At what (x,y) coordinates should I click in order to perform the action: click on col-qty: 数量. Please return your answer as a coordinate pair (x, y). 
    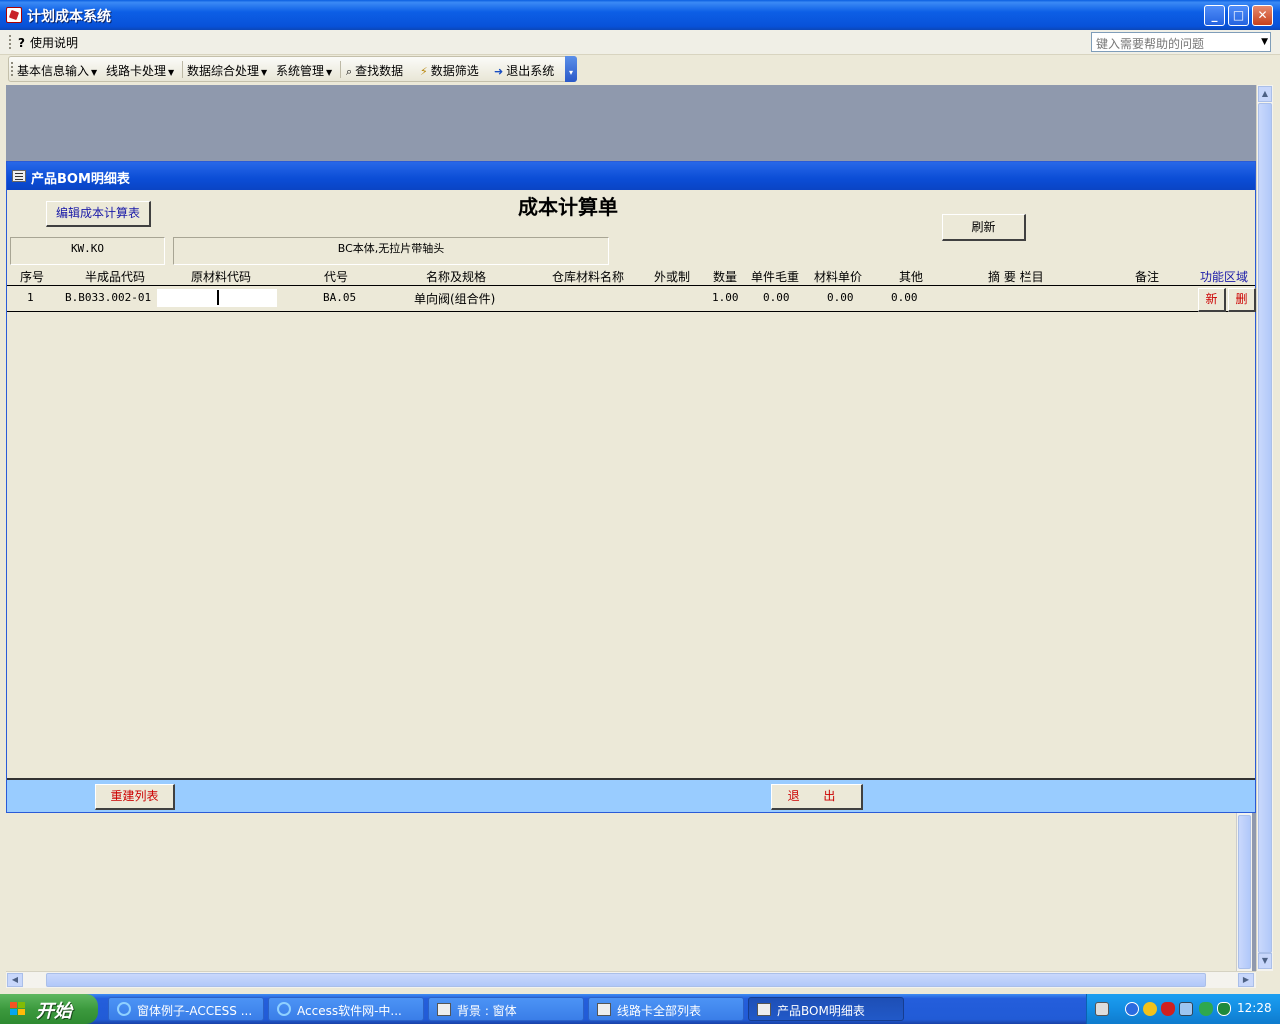
    Looking at the image, I should click on (725, 277).